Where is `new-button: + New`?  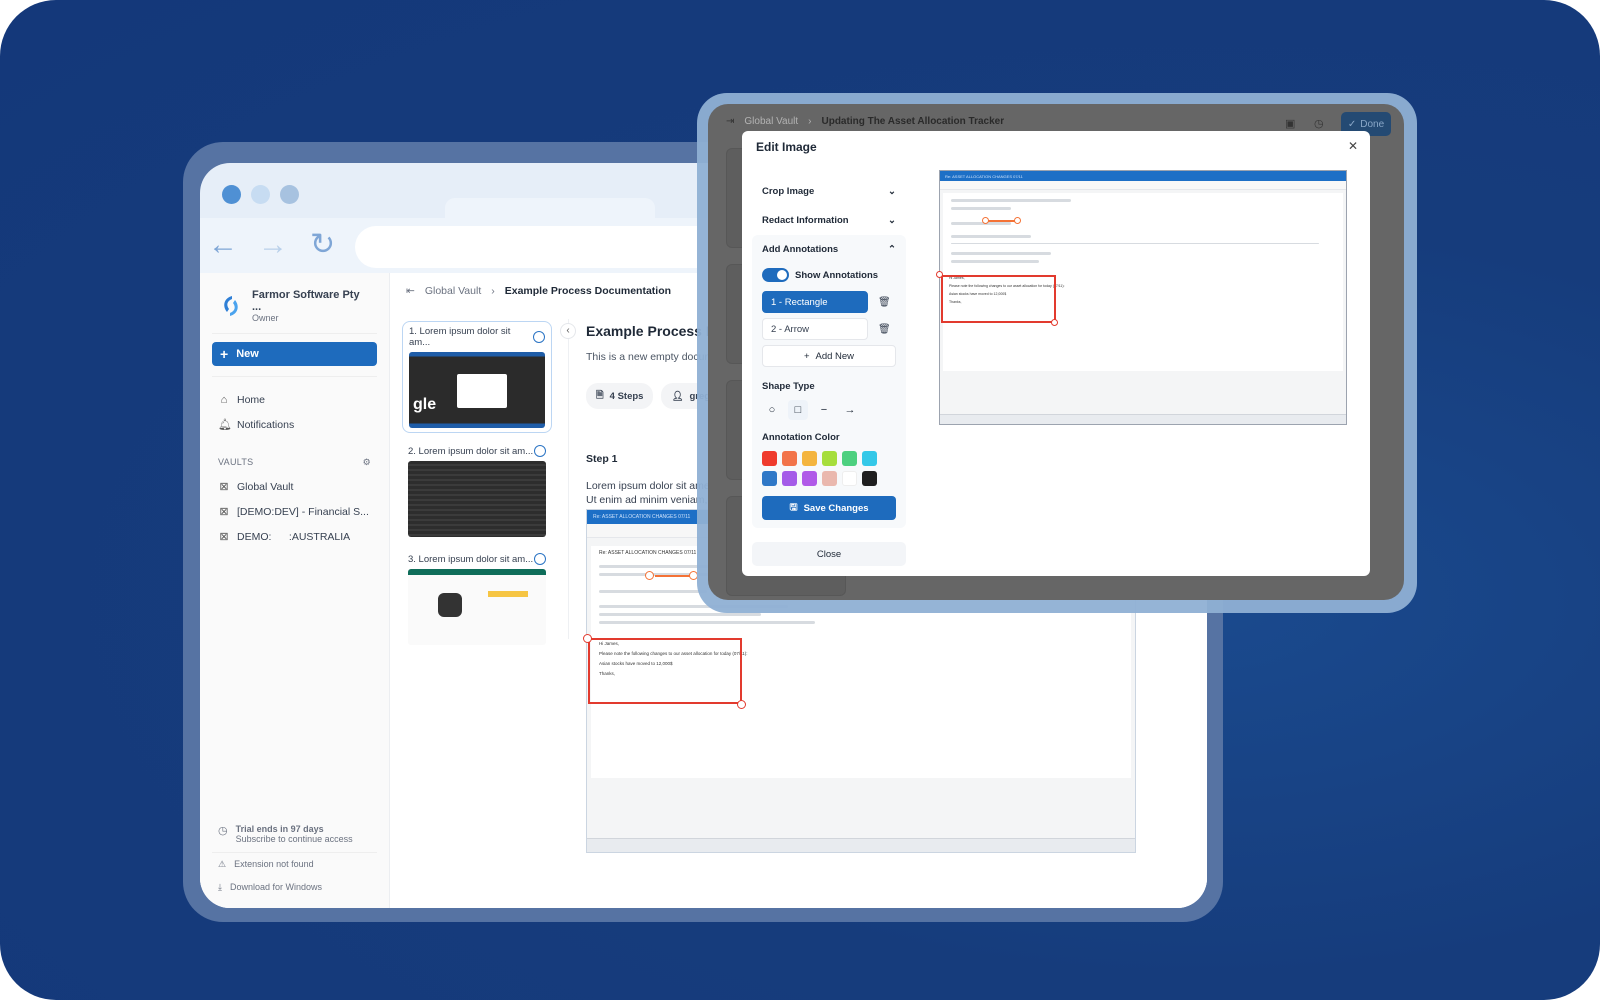 new-button: + New is located at coordinates (294, 354).